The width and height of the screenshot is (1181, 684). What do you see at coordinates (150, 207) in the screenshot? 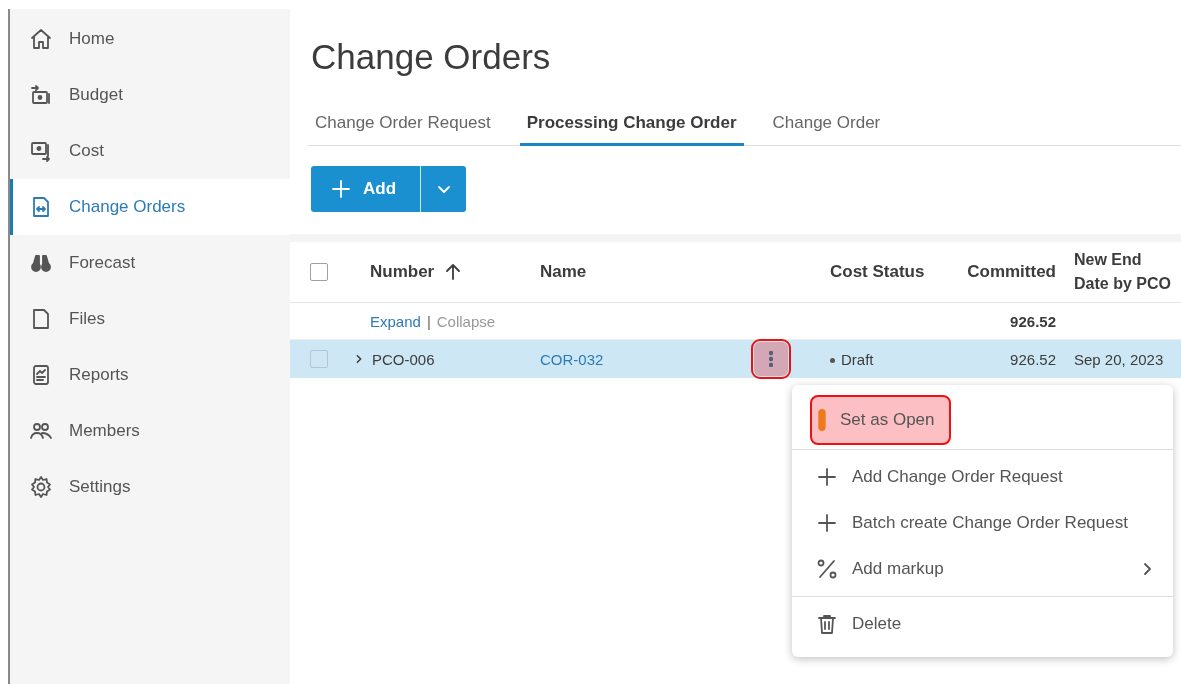
I see `sidebar-item: Change Orders` at bounding box center [150, 207].